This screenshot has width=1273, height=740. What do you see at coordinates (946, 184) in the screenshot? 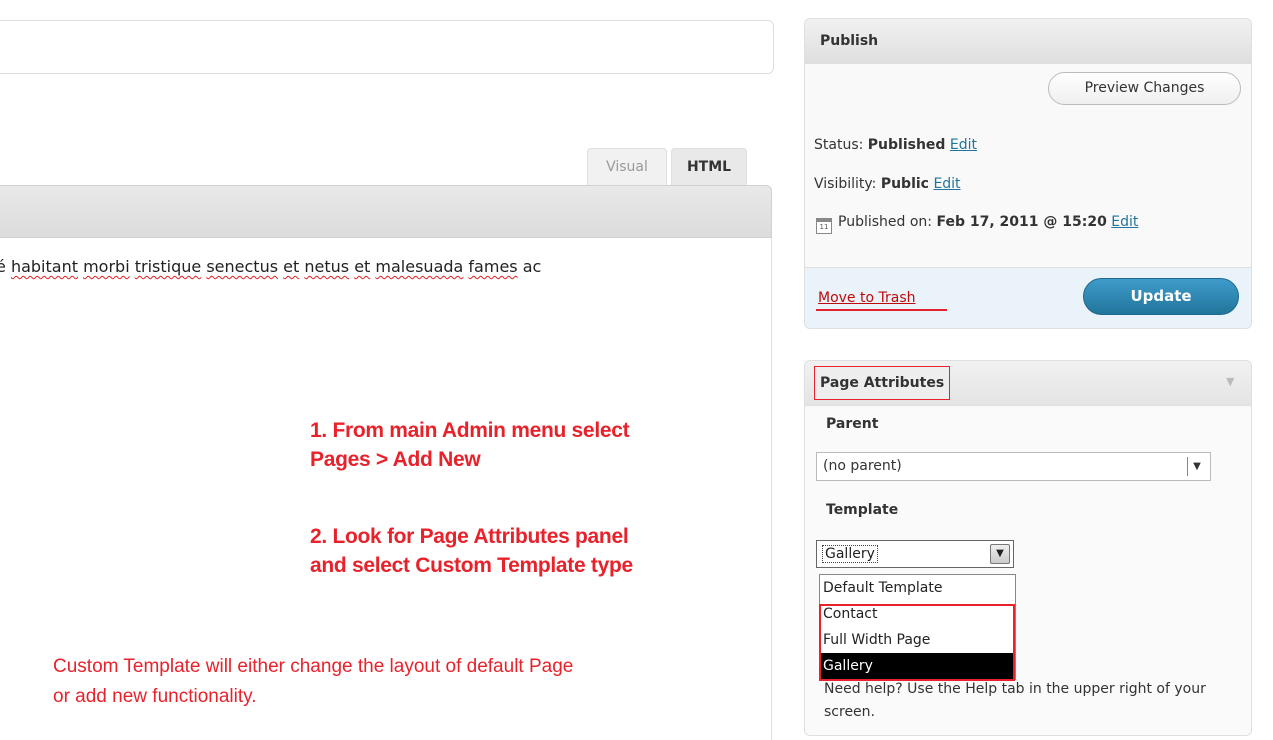
I see `edit-visibility-link: Edit` at bounding box center [946, 184].